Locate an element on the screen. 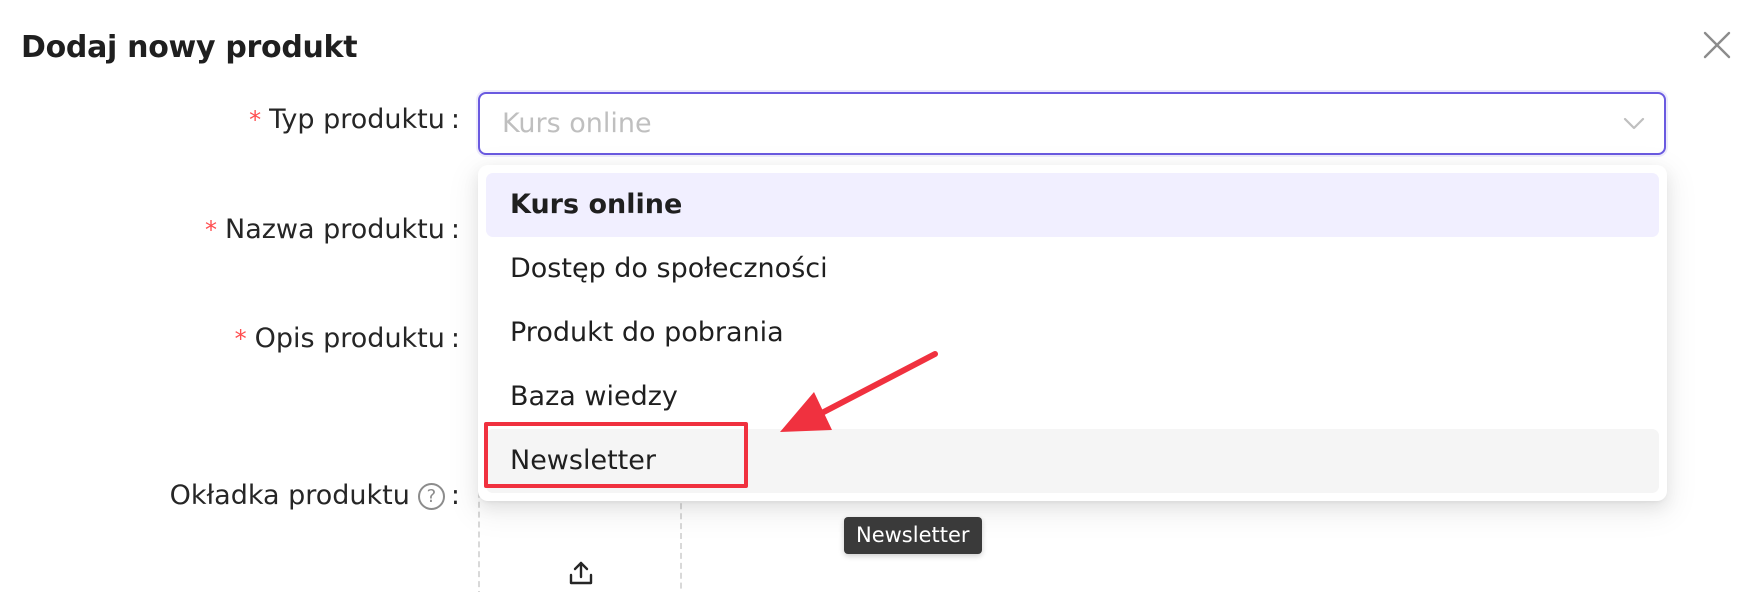  product-description-label: * Opis produktu: is located at coordinates (347, 338).